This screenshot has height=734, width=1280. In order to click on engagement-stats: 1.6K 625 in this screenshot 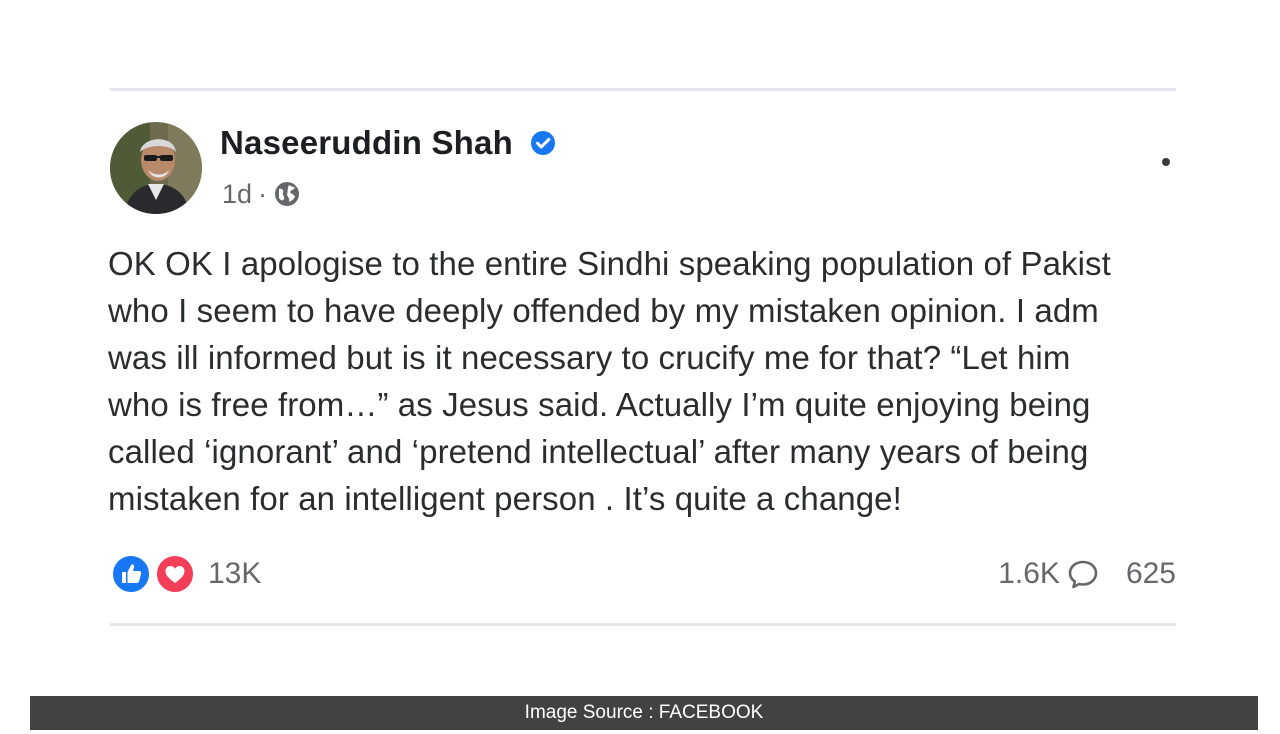, I will do `click(1087, 574)`.